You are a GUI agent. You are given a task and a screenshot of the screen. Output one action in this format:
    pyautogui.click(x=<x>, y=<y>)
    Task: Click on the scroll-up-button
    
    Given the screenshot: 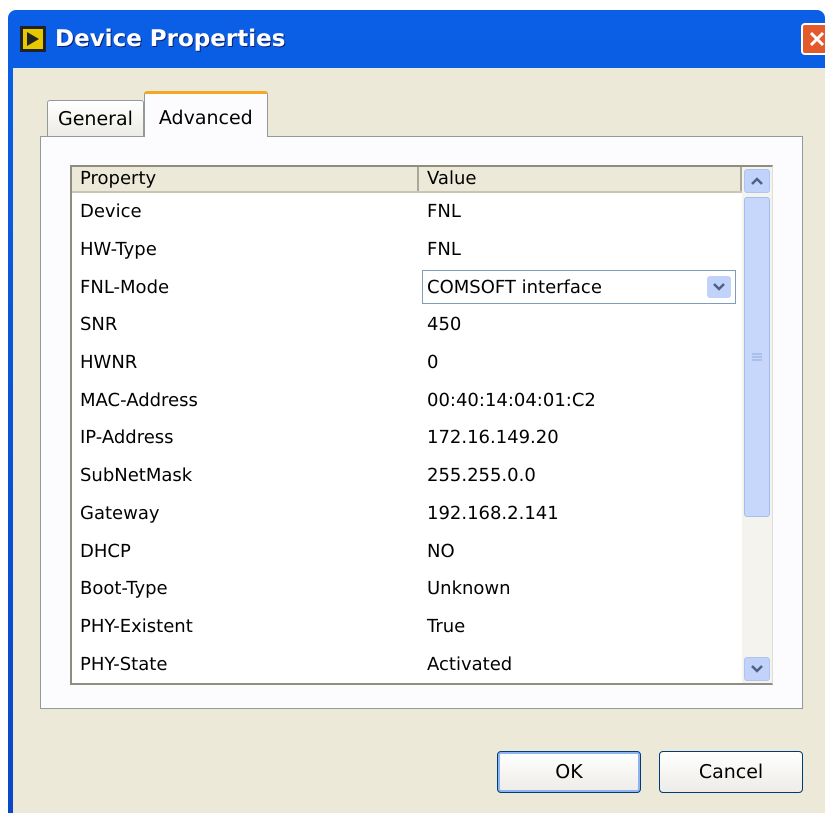 What is the action you would take?
    pyautogui.click(x=757, y=181)
    